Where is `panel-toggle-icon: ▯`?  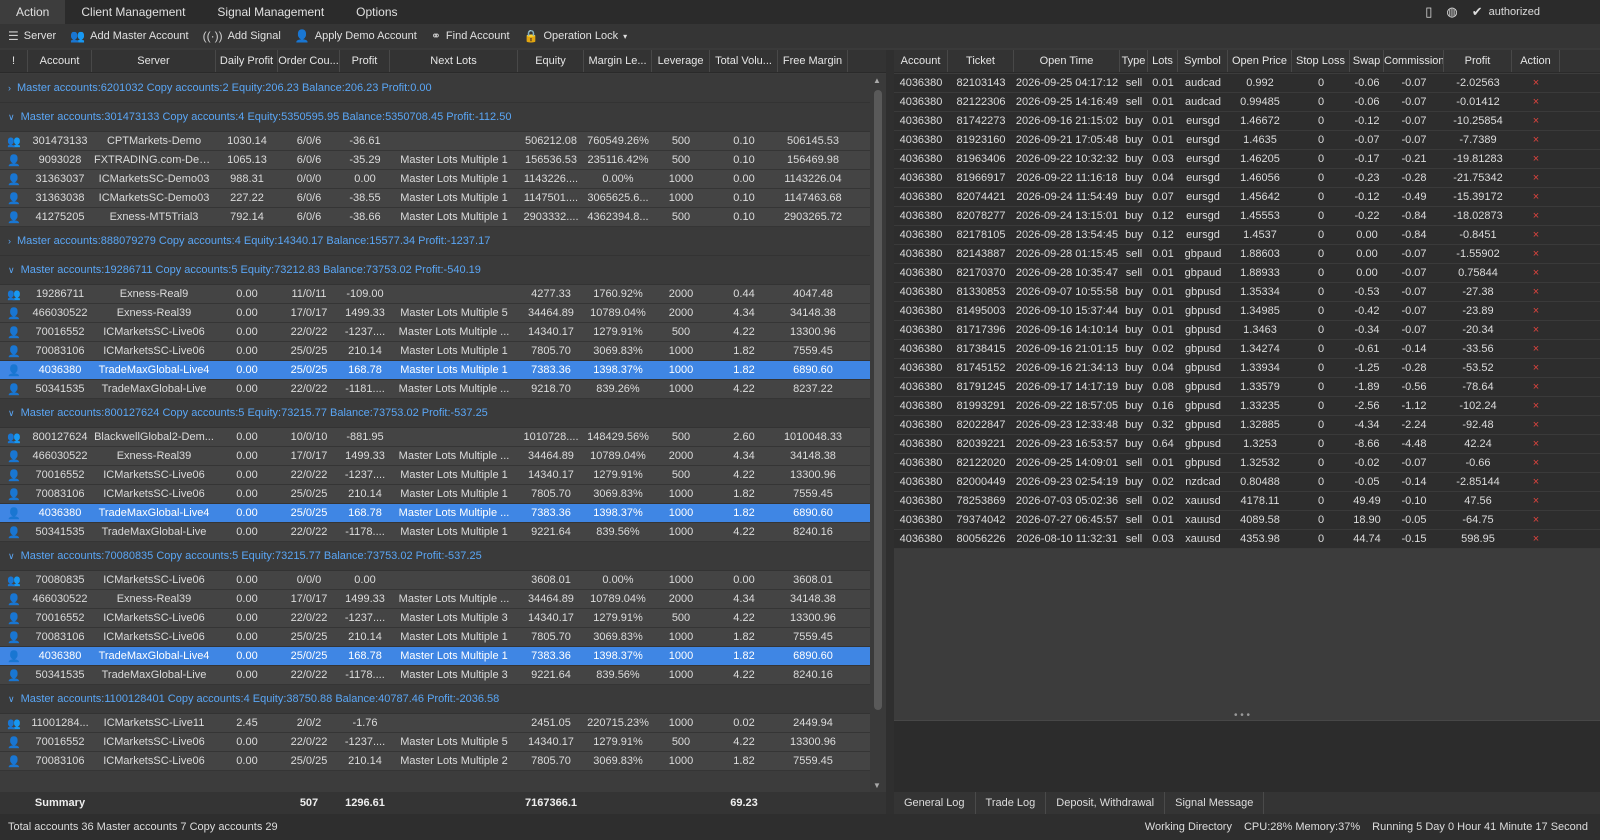
panel-toggle-icon: ▯ is located at coordinates (1428, 12).